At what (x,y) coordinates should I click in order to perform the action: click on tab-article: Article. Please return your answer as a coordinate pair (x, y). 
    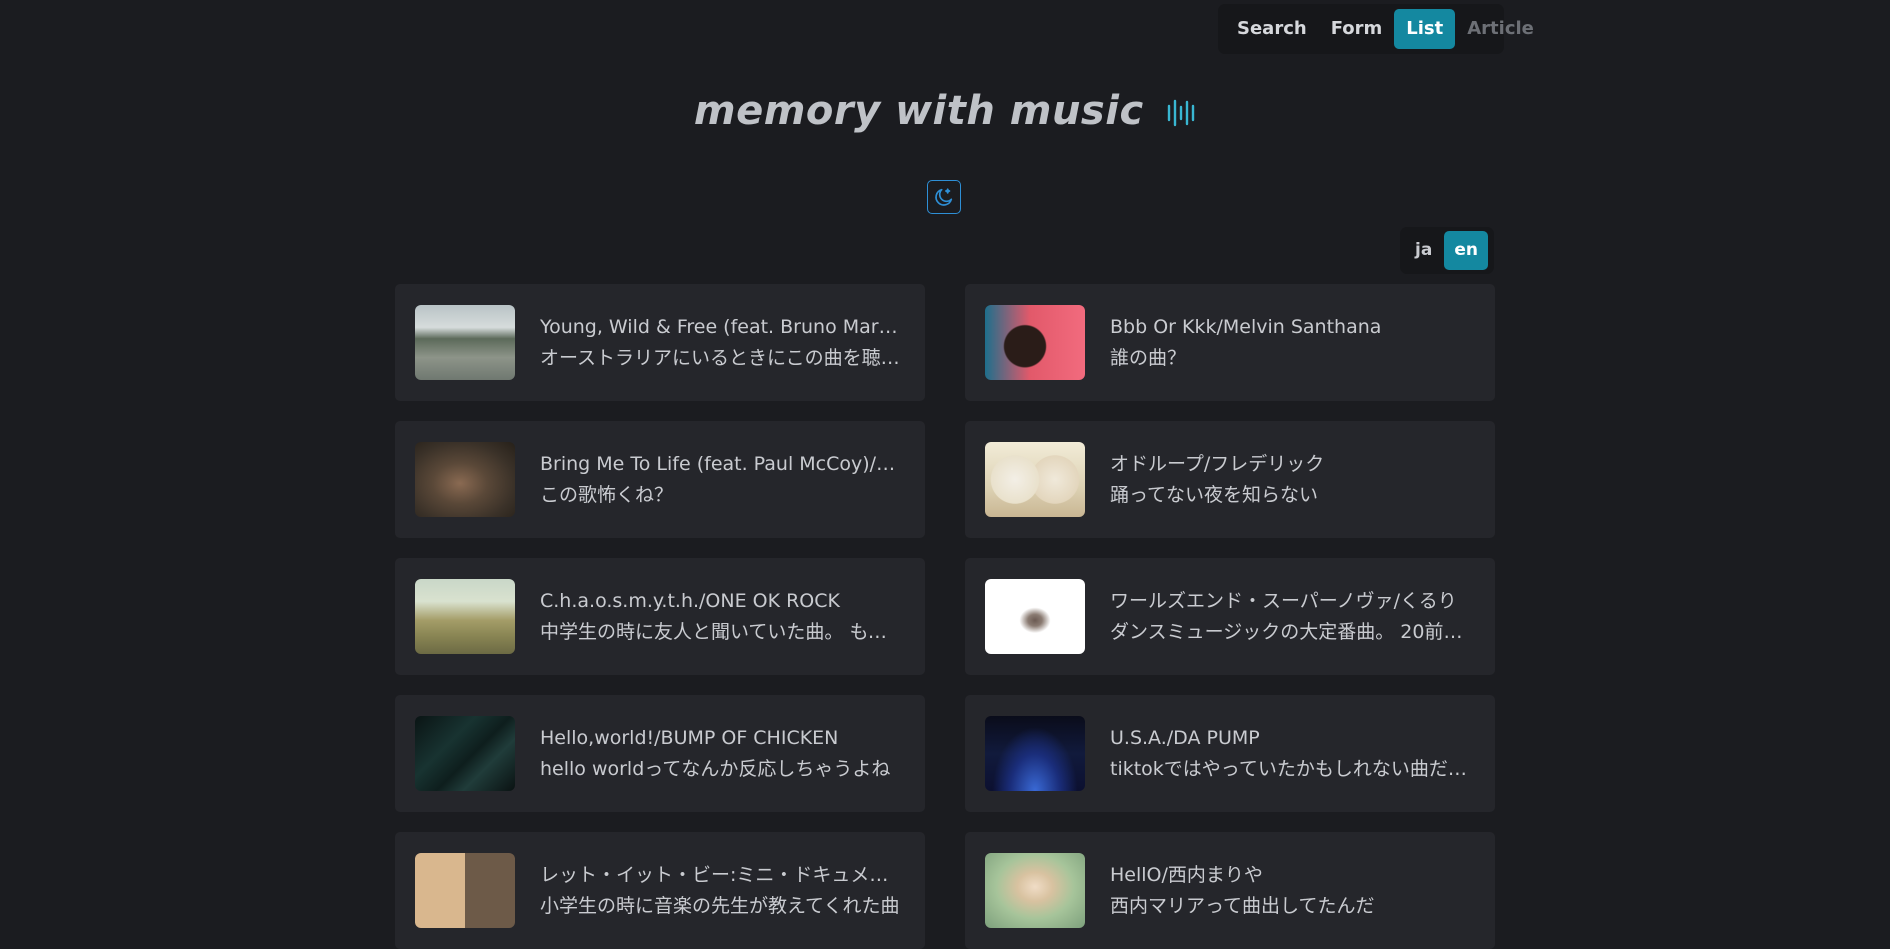
    Looking at the image, I should click on (1500, 28).